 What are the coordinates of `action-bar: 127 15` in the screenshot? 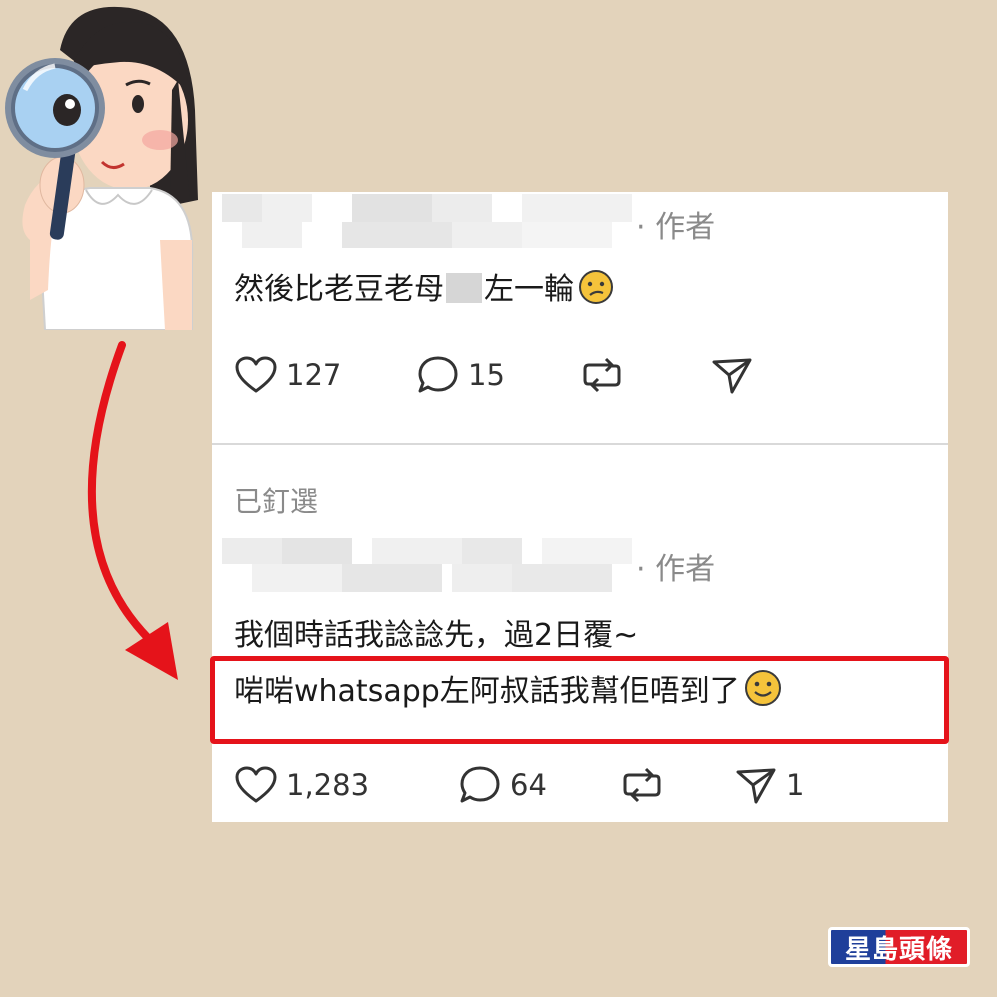 It's located at (584, 375).